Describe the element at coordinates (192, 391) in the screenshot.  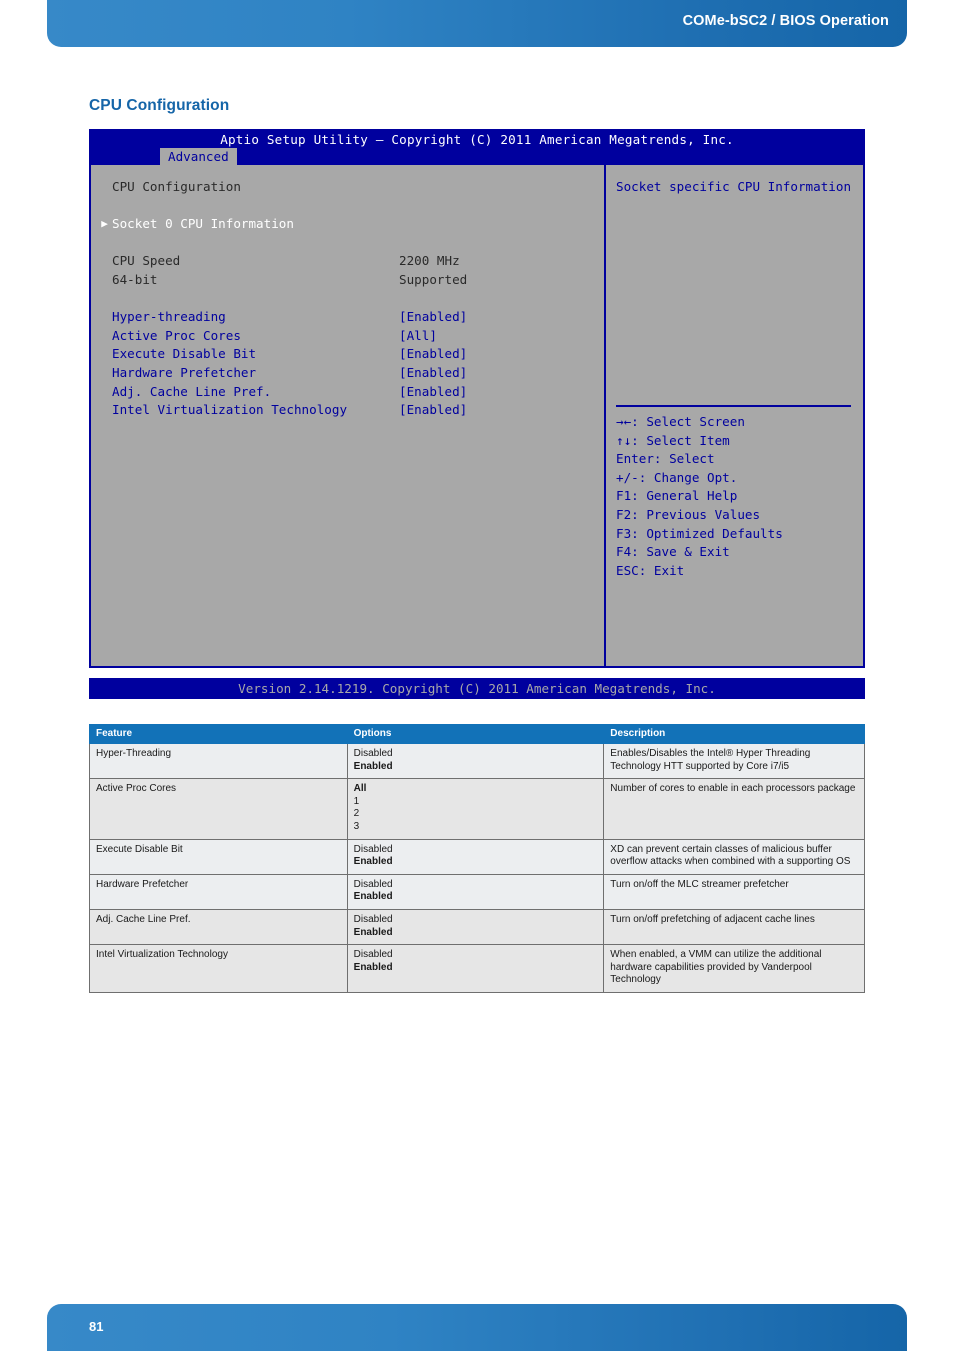
I see `bios-setting-label: Adj. Cache Line Pref.` at that location.